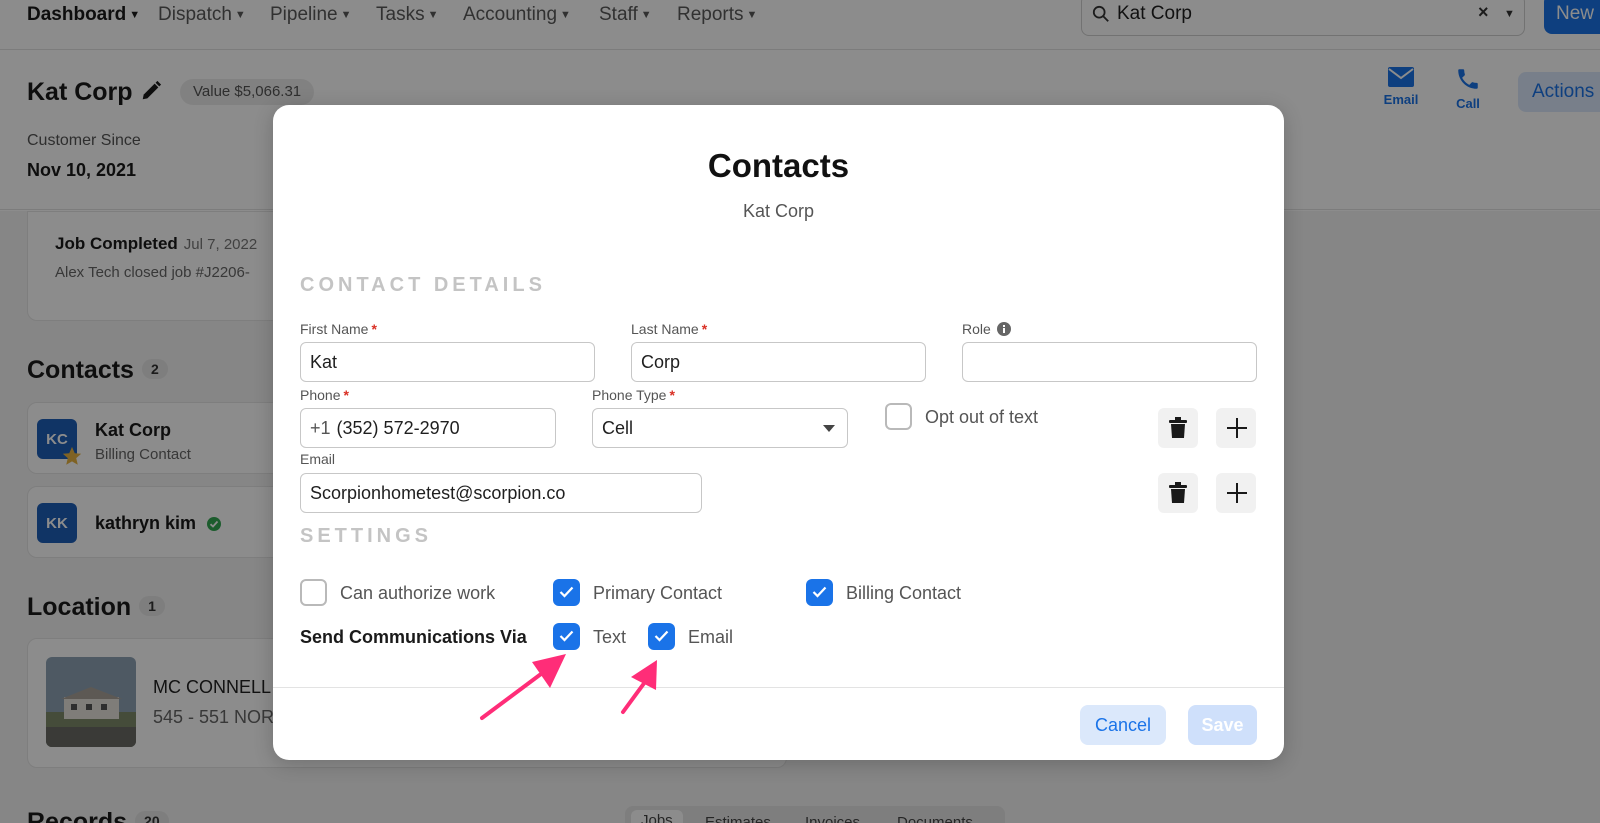 This screenshot has height=823, width=1600. Describe the element at coordinates (618, 428) in the screenshot. I see `phone-type-value: Cell` at that location.